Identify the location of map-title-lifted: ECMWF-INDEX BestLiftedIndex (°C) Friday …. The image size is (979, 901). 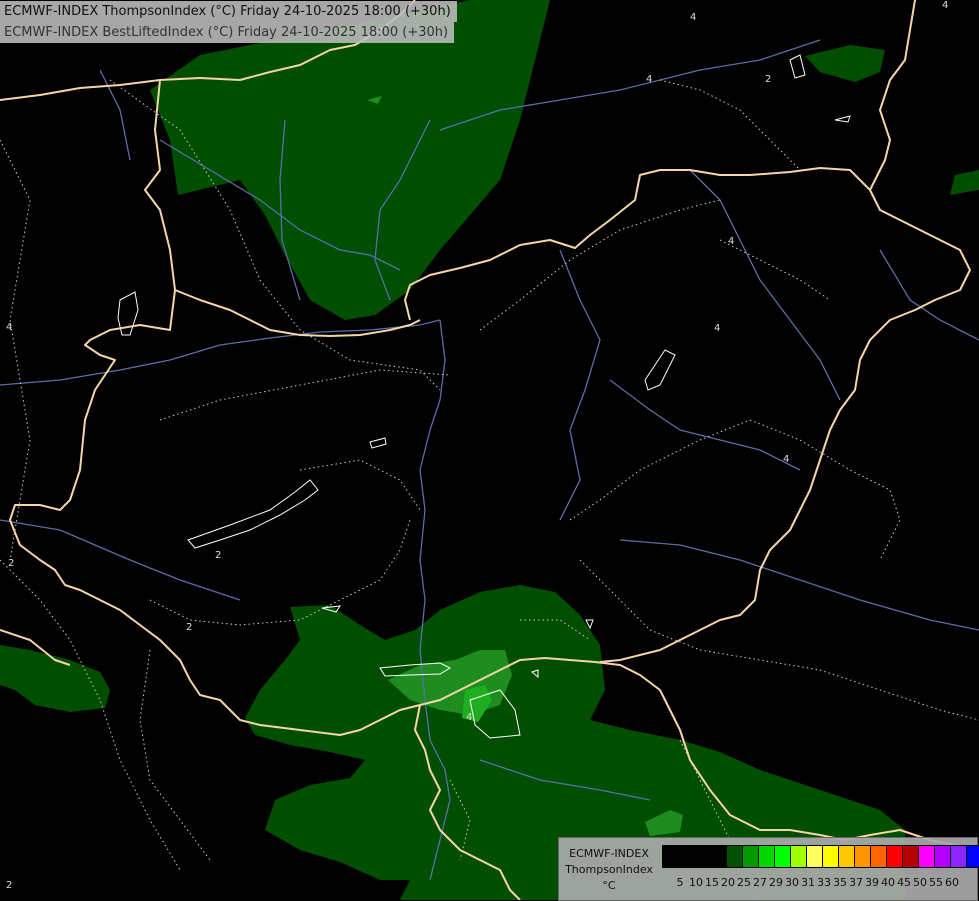
(227, 32).